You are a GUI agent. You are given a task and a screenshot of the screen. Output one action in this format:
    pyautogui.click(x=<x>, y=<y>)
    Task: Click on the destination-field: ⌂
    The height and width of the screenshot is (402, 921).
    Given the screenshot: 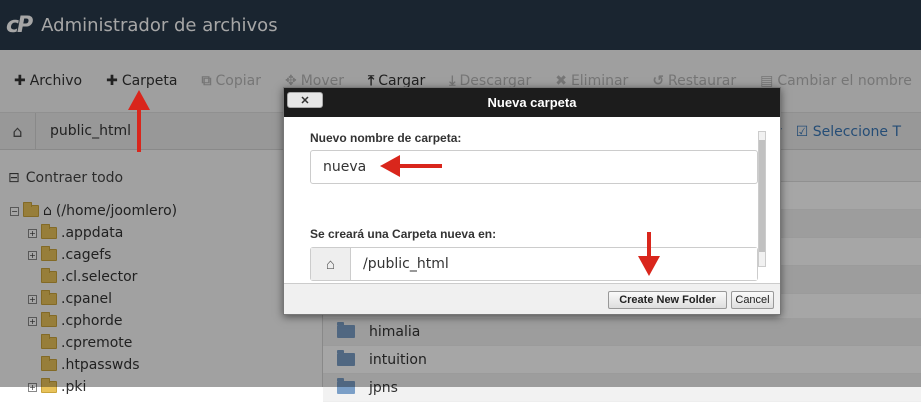 What is the action you would take?
    pyautogui.click(x=534, y=264)
    